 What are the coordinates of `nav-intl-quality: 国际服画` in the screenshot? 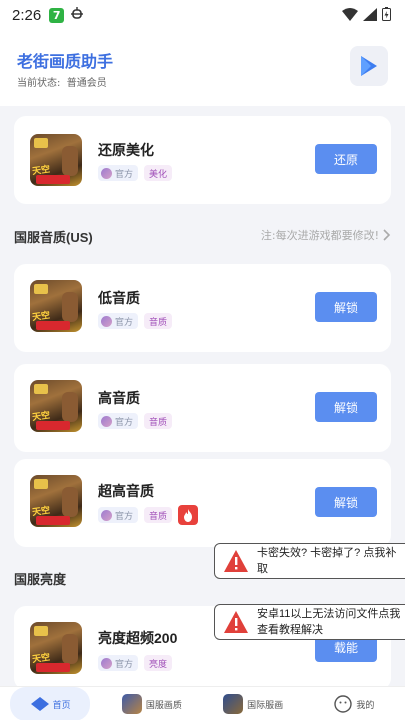 It's located at (253, 703).